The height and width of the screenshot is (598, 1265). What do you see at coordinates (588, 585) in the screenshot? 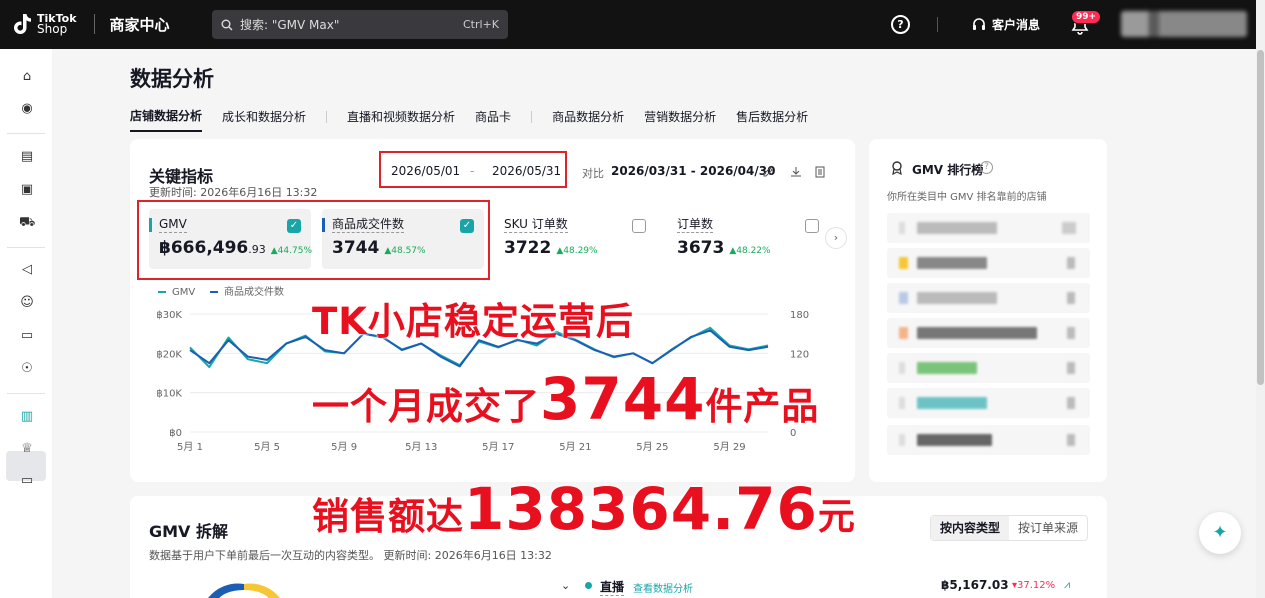
I see `legend-dot` at bounding box center [588, 585].